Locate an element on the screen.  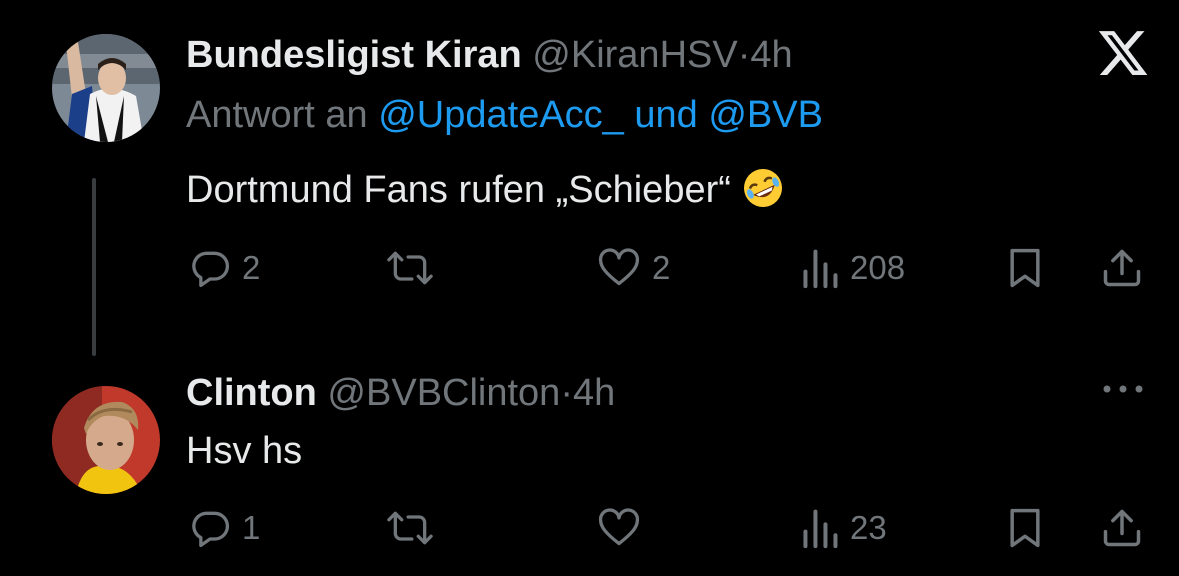
views-button: 23 is located at coordinates (843, 528).